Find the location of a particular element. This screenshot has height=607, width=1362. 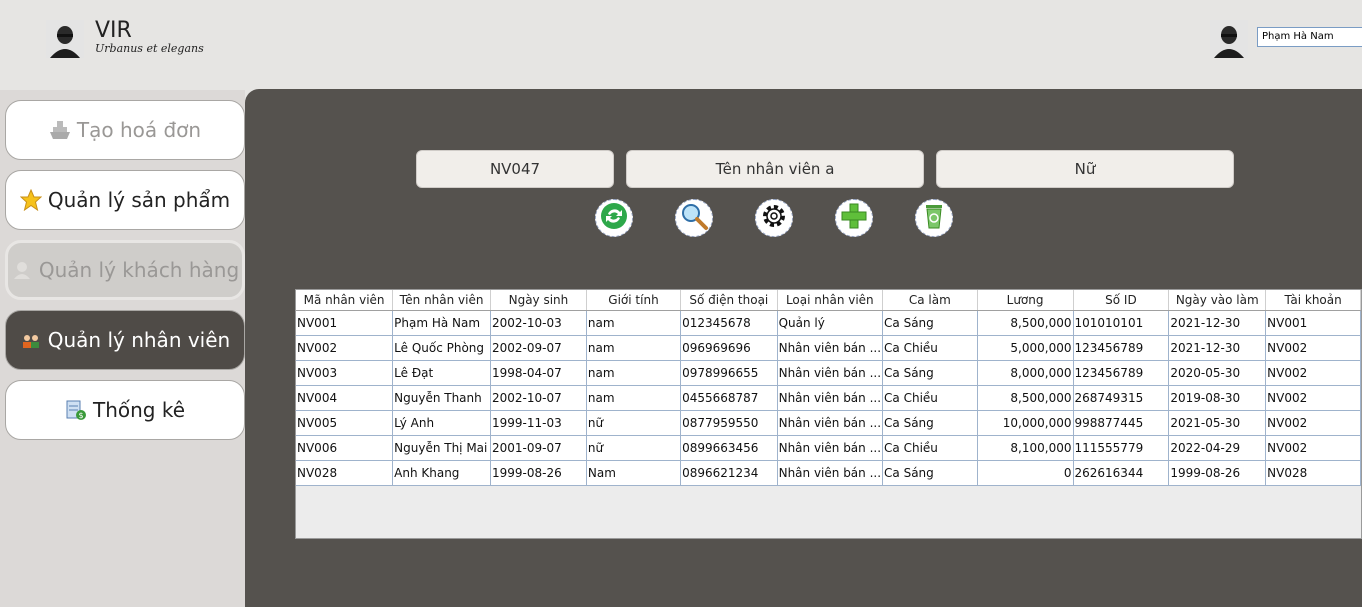

table-cell: 262616344 is located at coordinates (1121, 473).